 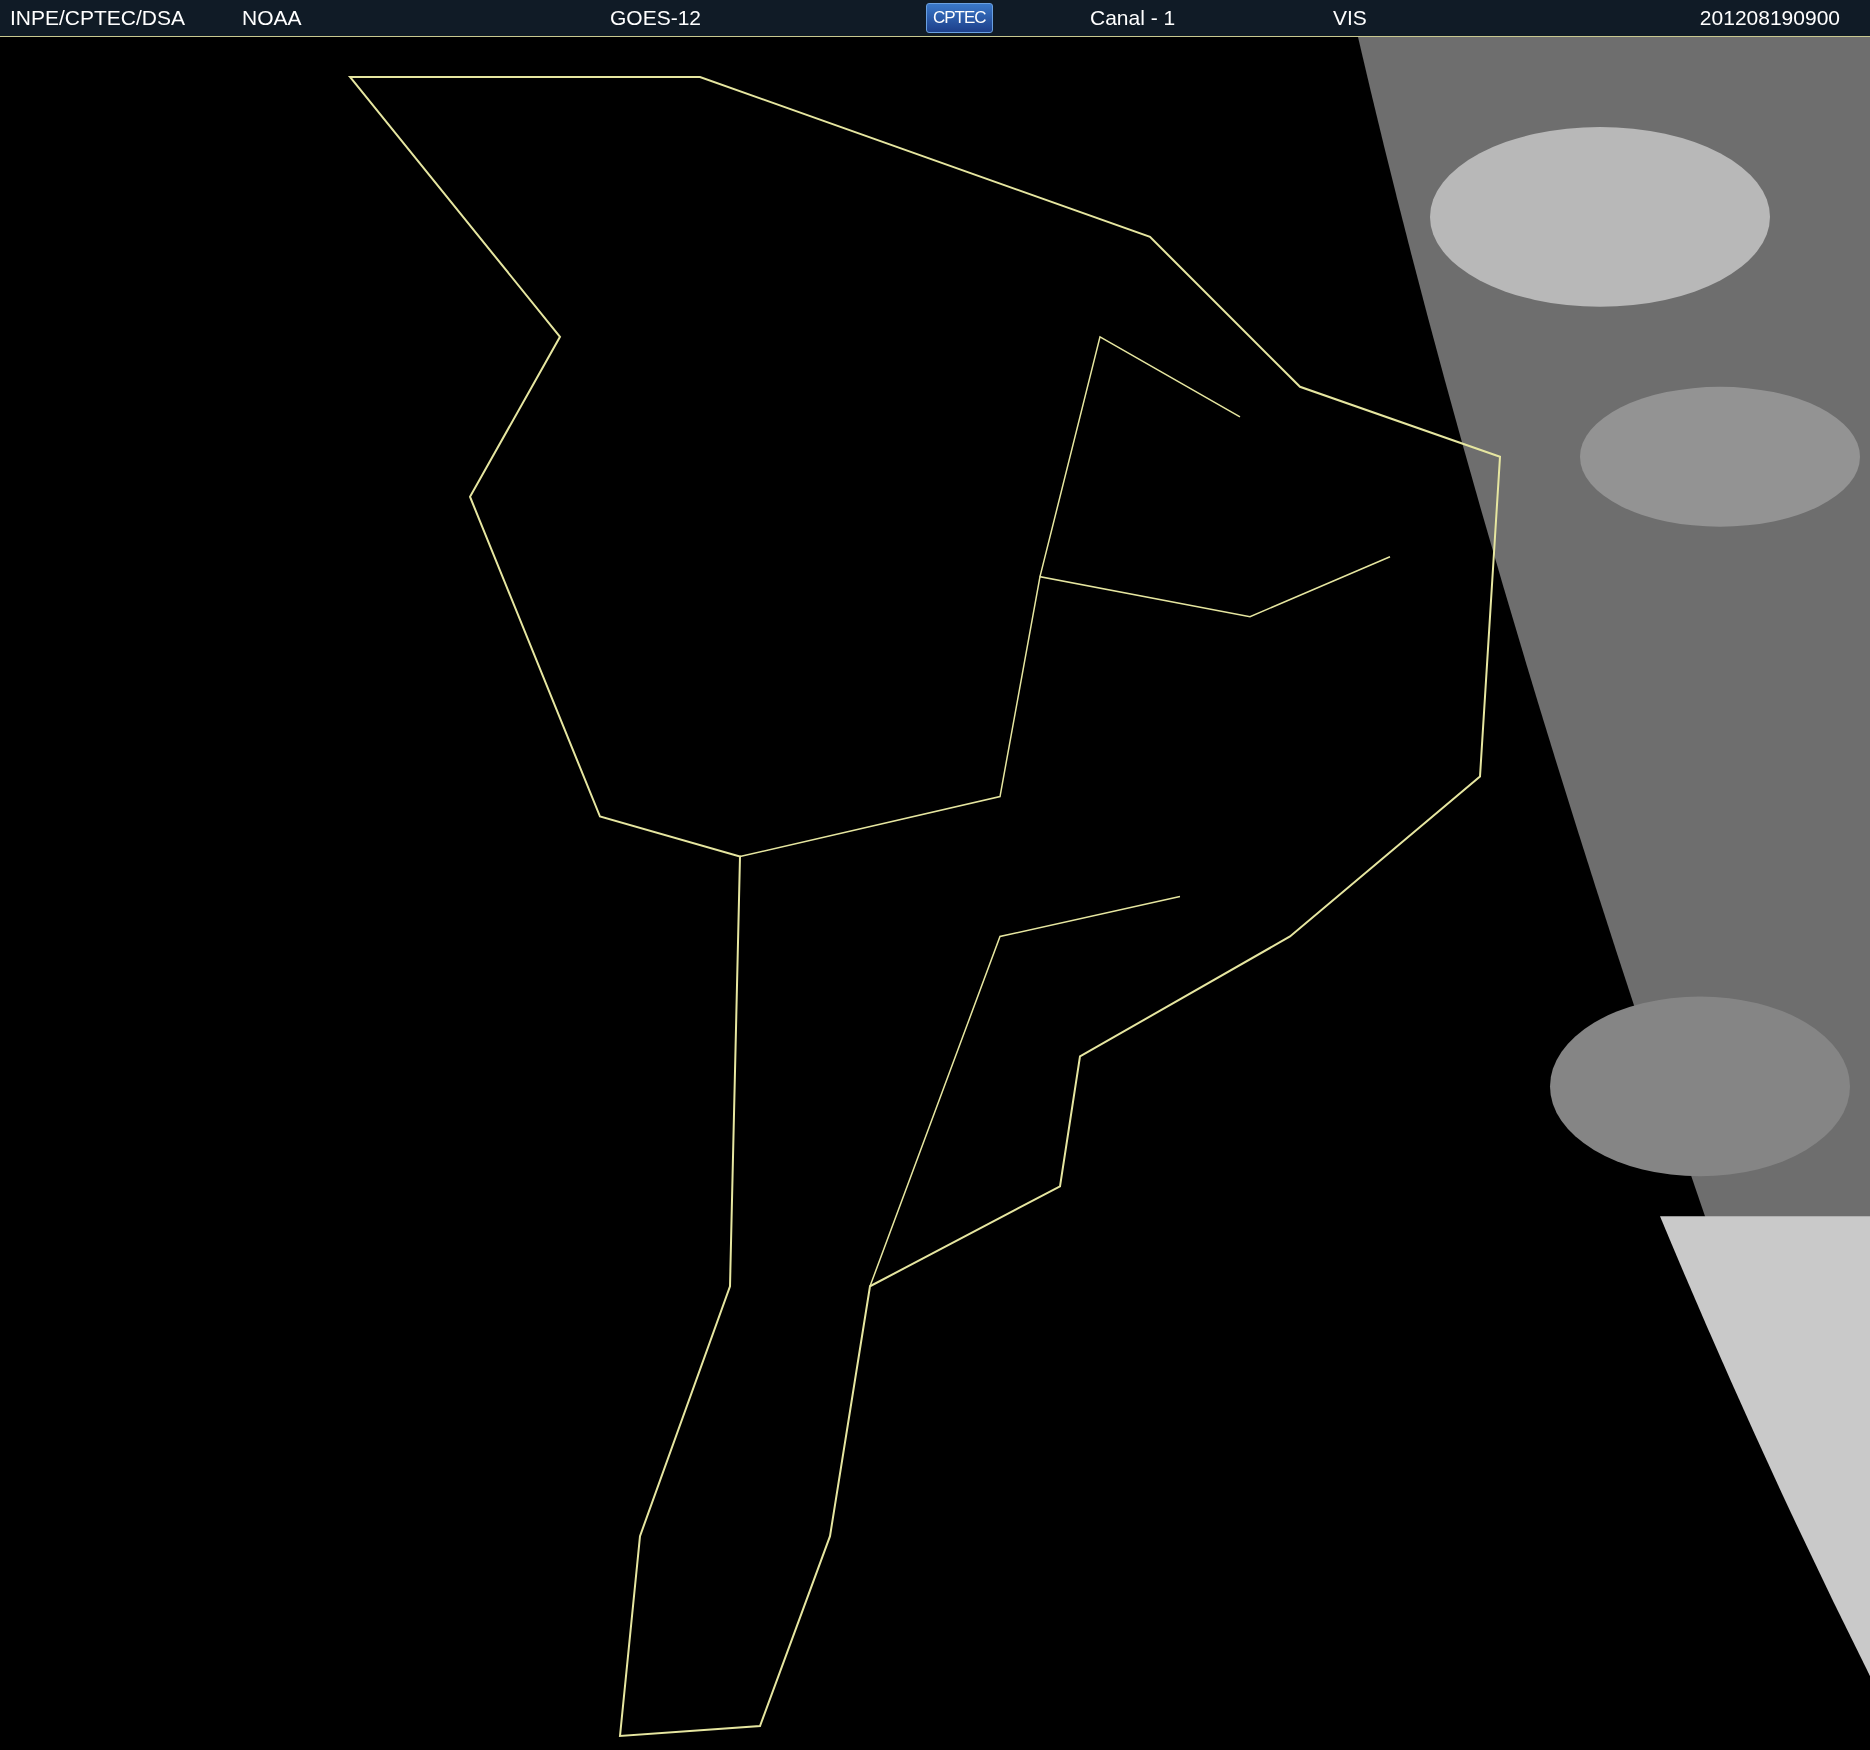 What do you see at coordinates (1769, 17) in the screenshot?
I see `timestamp-label: 201208190900` at bounding box center [1769, 17].